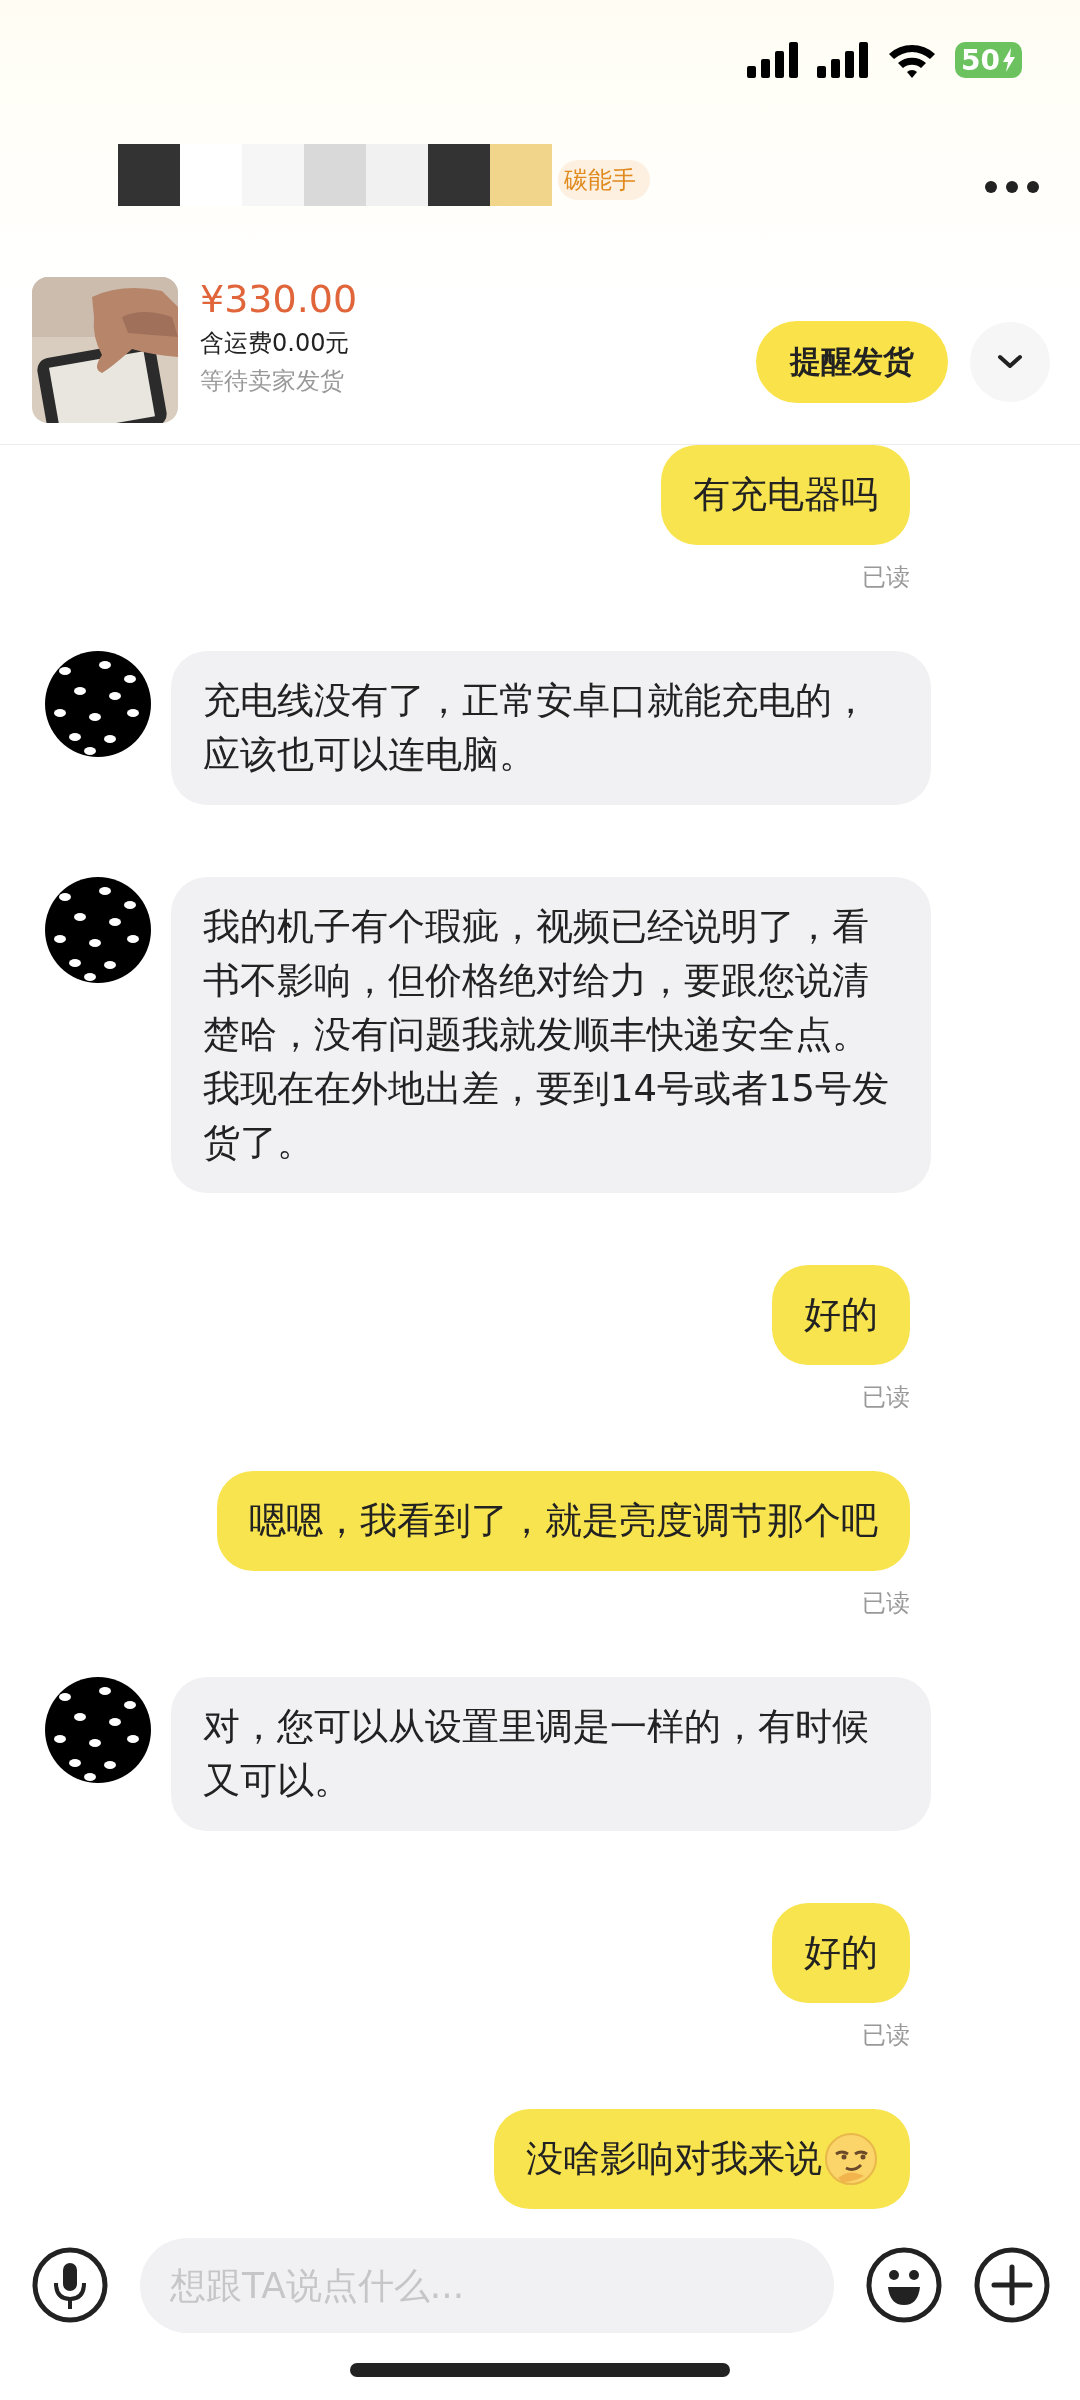  What do you see at coordinates (1012, 2285) in the screenshot?
I see `plus-icon` at bounding box center [1012, 2285].